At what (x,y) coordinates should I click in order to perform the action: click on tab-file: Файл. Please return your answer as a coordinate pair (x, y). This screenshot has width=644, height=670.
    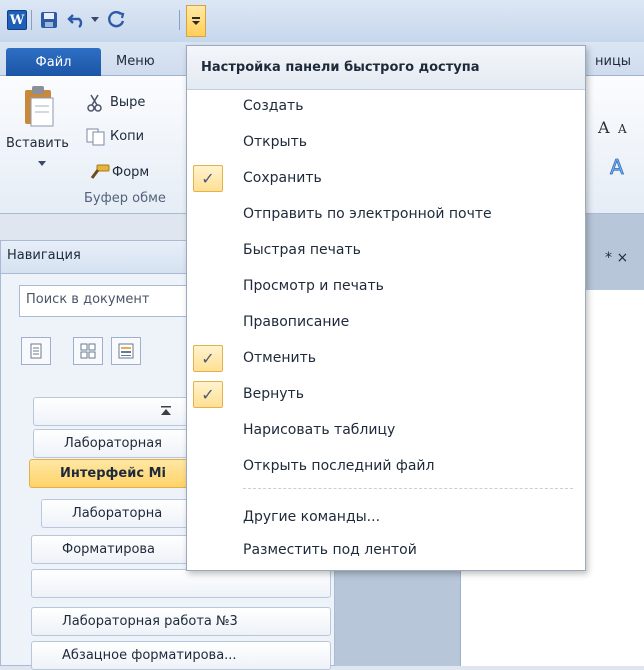
    Looking at the image, I should click on (53, 62).